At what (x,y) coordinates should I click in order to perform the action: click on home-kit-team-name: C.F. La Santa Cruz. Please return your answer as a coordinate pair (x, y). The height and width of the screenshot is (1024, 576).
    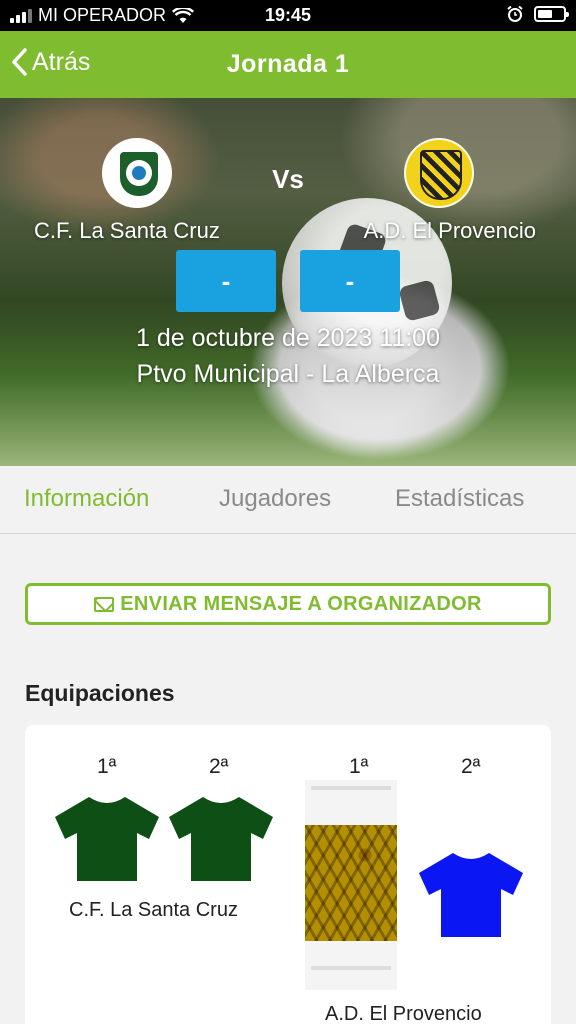
    Looking at the image, I should click on (153, 910).